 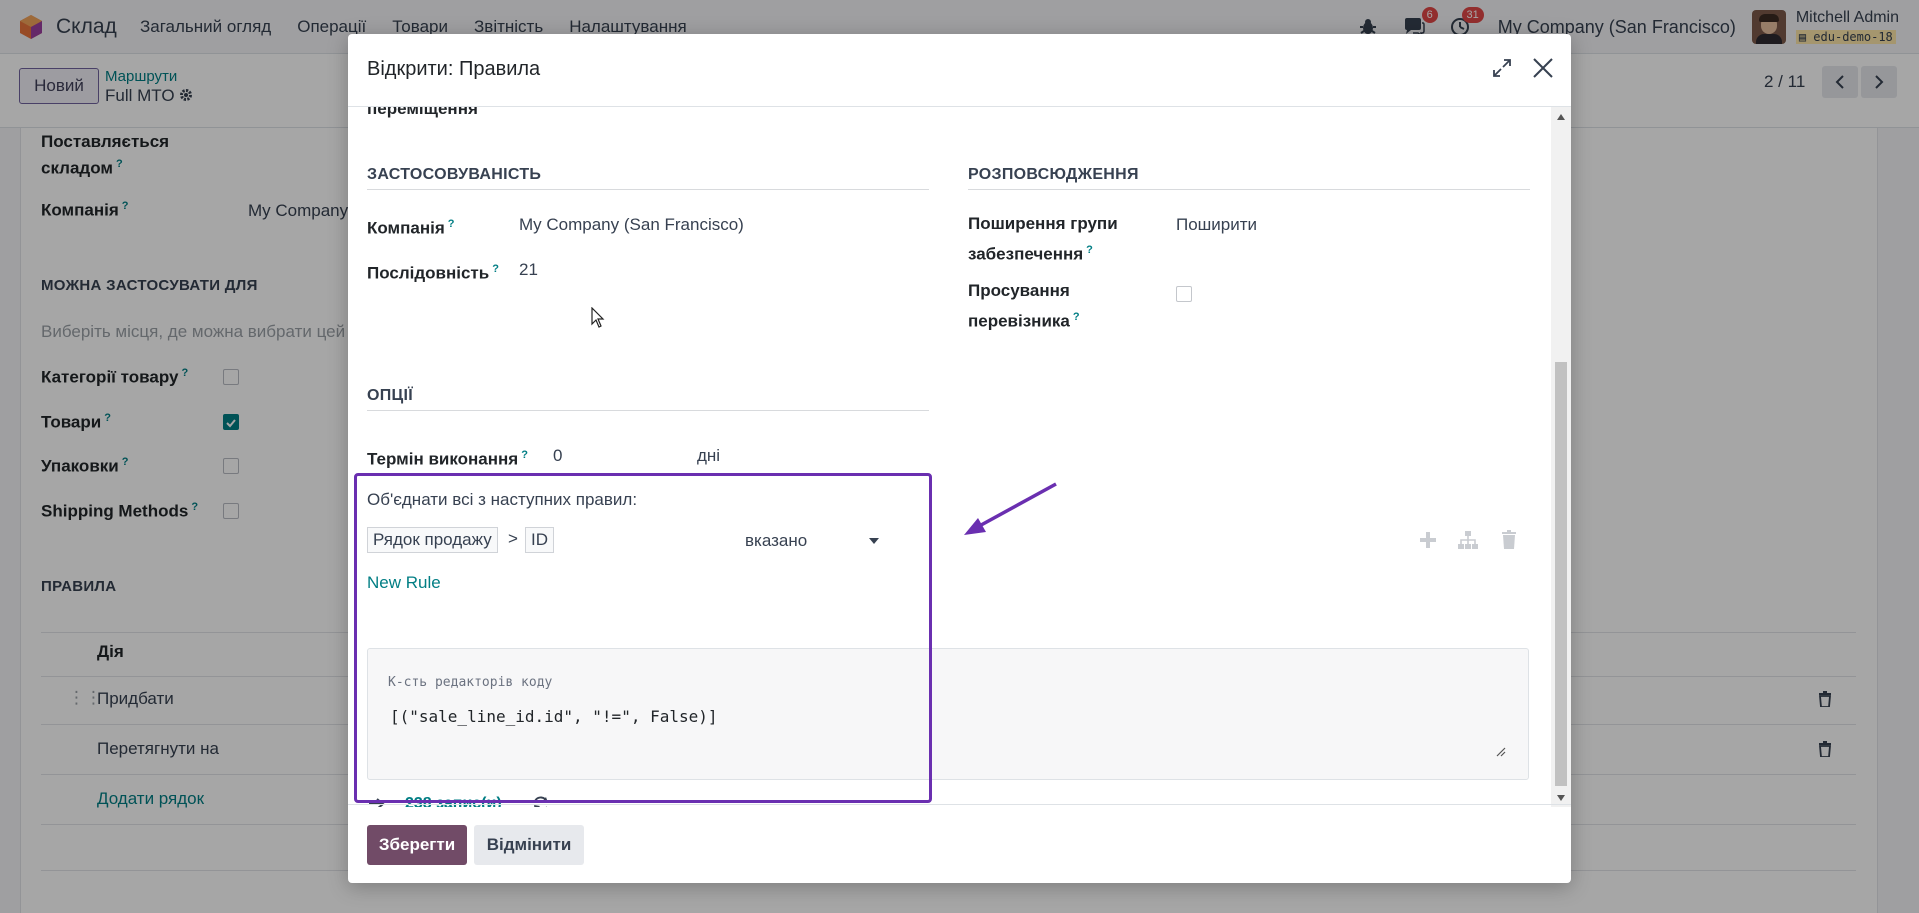 What do you see at coordinates (598, 317) in the screenshot?
I see `mouse-cursor-icon` at bounding box center [598, 317].